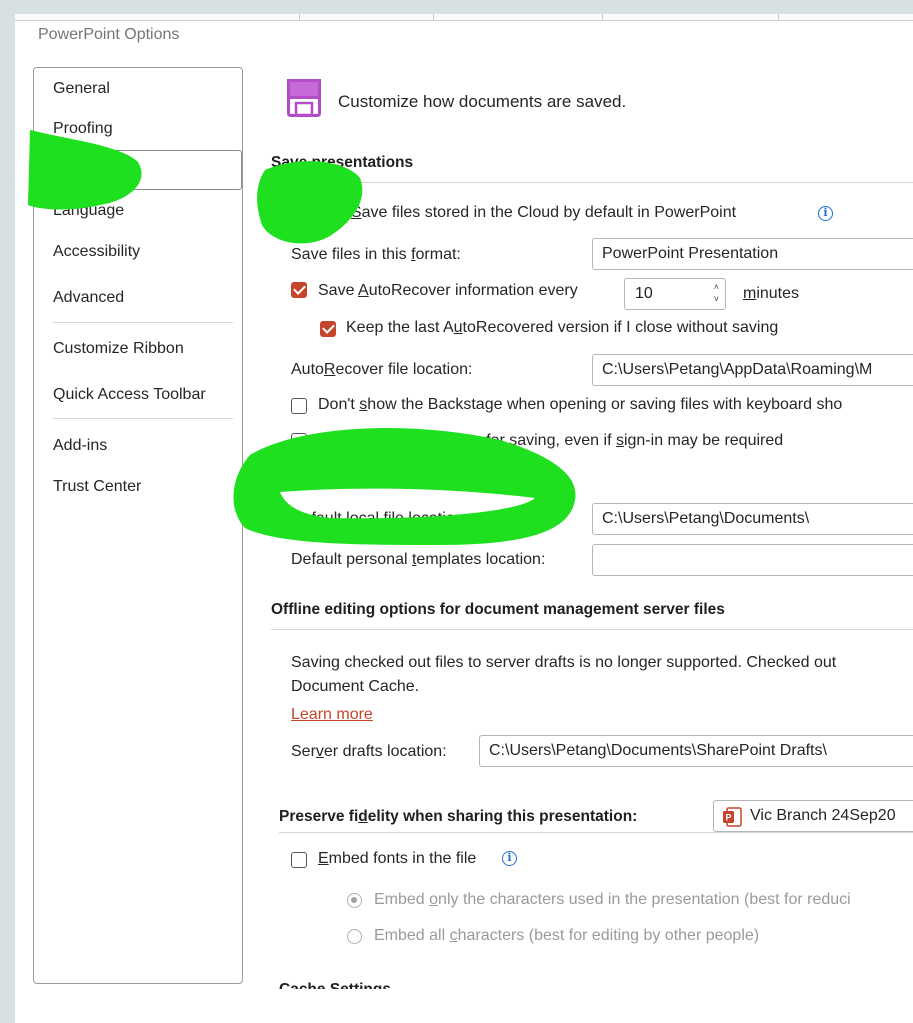 Image resolution: width=913 pixels, height=1023 pixels. What do you see at coordinates (379, 518) in the screenshot?
I see `local-file-location-label: Default local file location:` at bounding box center [379, 518].